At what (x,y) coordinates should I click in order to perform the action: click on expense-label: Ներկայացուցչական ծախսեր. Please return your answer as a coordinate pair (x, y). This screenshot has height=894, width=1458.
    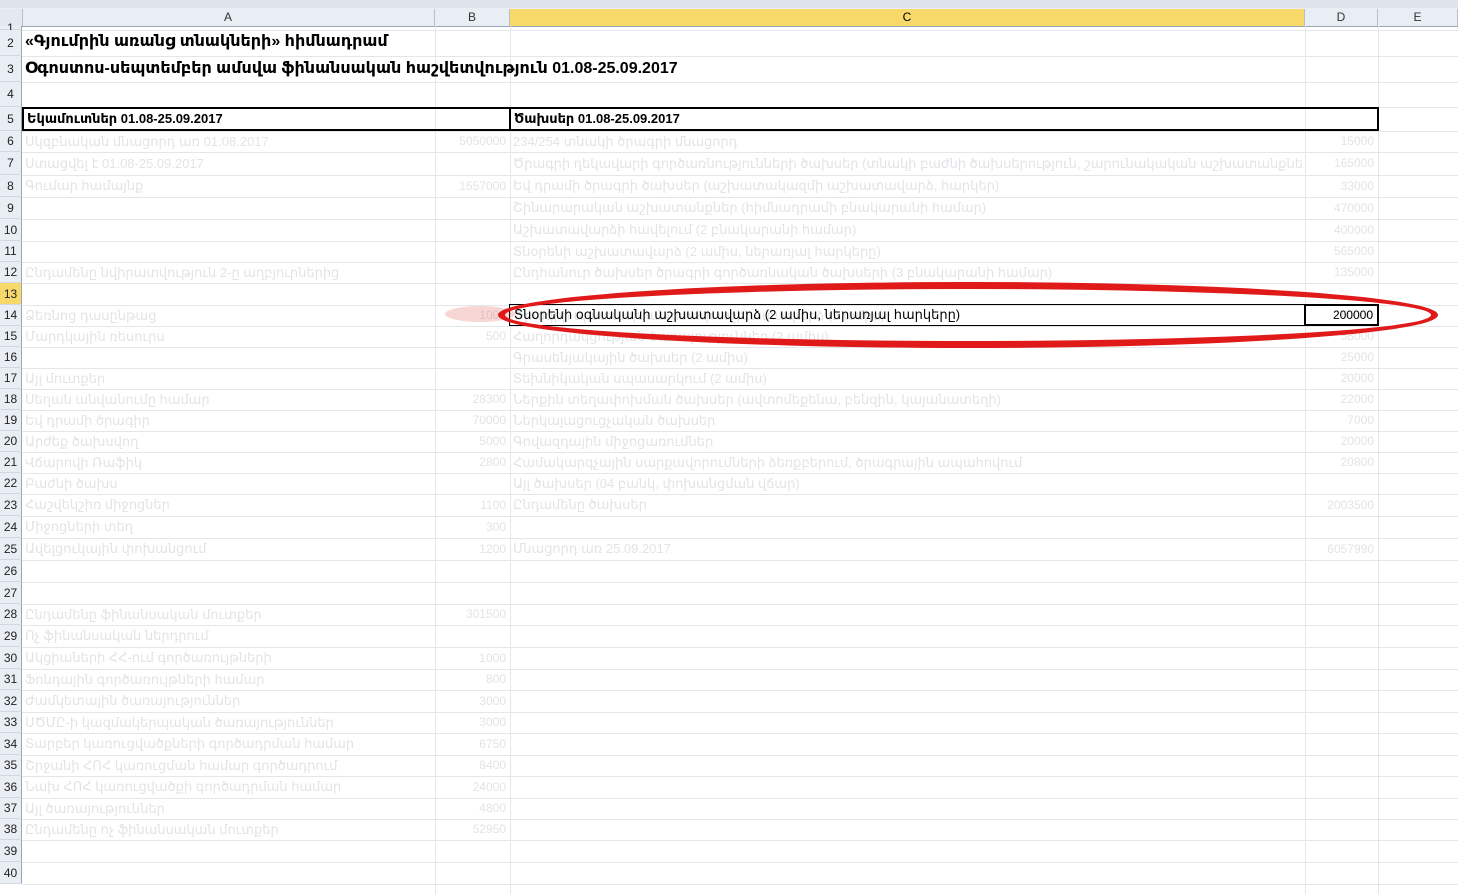
    Looking at the image, I should click on (907, 420).